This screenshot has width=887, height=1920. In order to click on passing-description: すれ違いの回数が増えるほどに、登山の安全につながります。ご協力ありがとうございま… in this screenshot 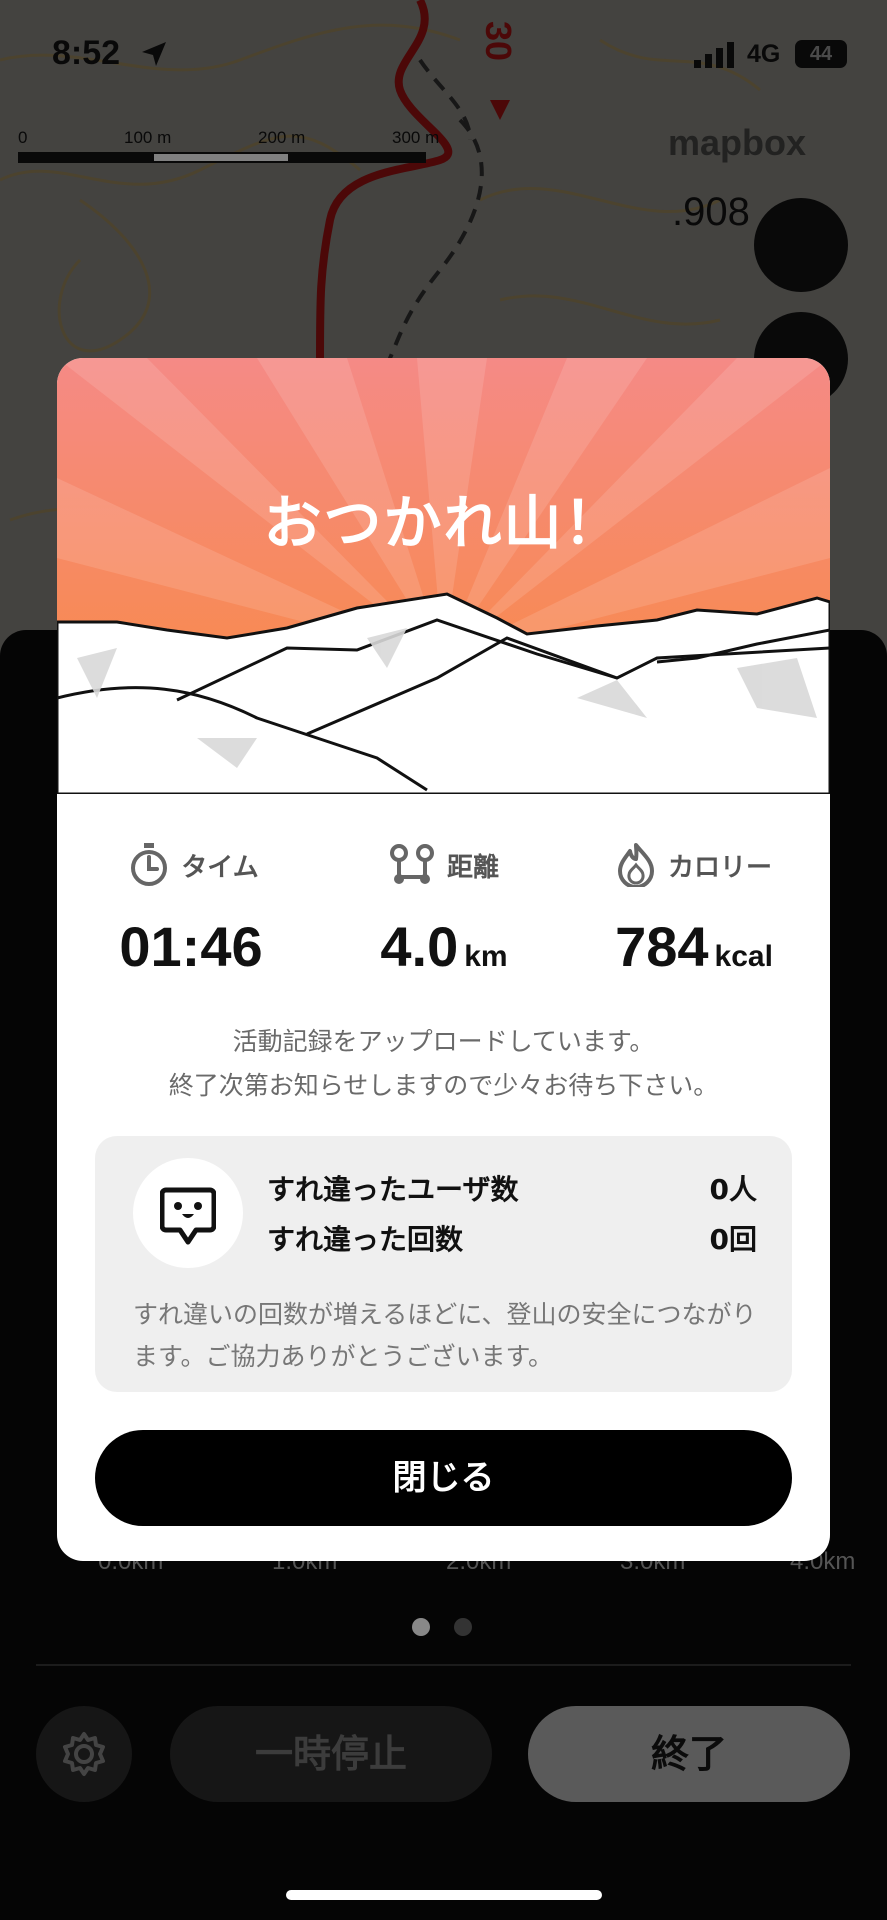, I will do `click(445, 1335)`.